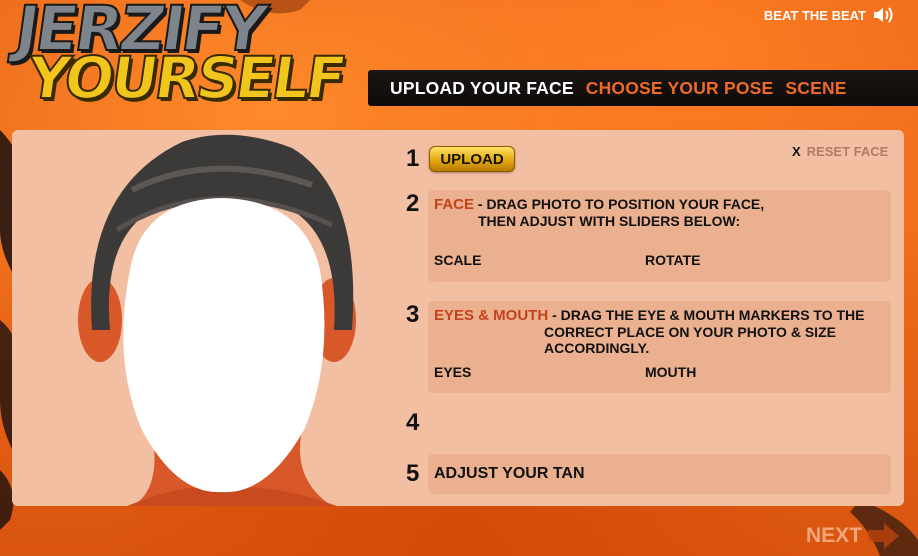 This screenshot has height=556, width=918. What do you see at coordinates (453, 372) in the screenshot?
I see `eyes-label: EYES` at bounding box center [453, 372].